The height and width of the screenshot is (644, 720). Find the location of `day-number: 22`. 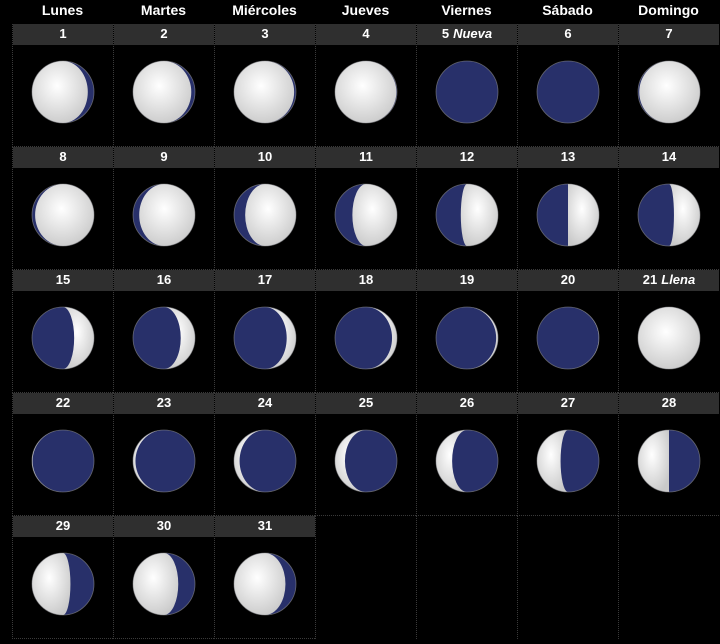

day-number: 22 is located at coordinates (63, 402).